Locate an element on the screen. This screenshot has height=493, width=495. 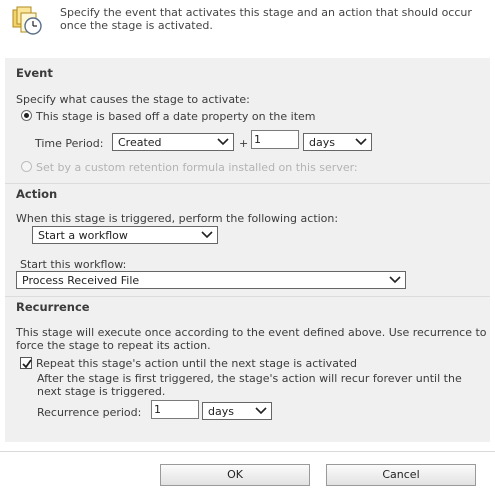
workflow-value: Process Received File is located at coordinates (81, 280).